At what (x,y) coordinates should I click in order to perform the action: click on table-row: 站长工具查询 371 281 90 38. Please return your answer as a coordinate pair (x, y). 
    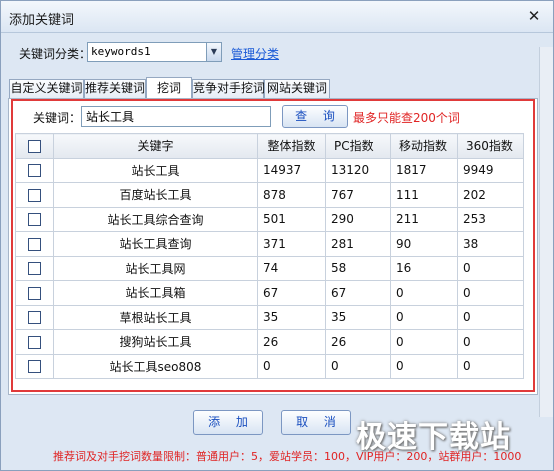
    Looking at the image, I should click on (269, 244).